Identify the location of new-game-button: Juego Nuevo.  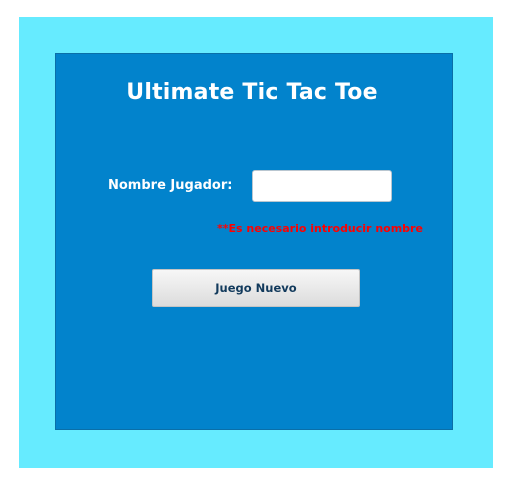
(256, 288).